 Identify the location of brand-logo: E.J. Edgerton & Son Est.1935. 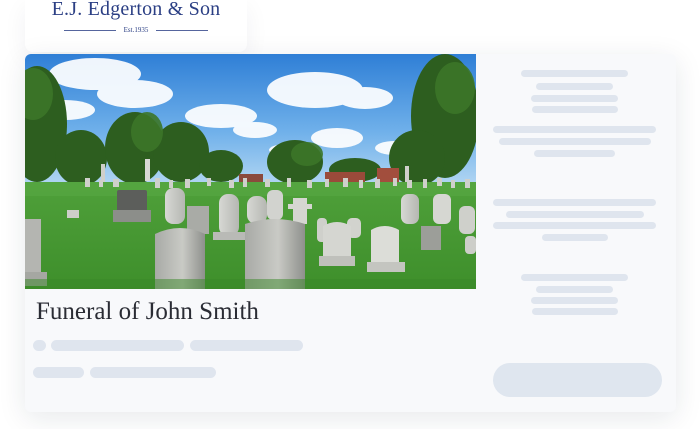
(136, 26).